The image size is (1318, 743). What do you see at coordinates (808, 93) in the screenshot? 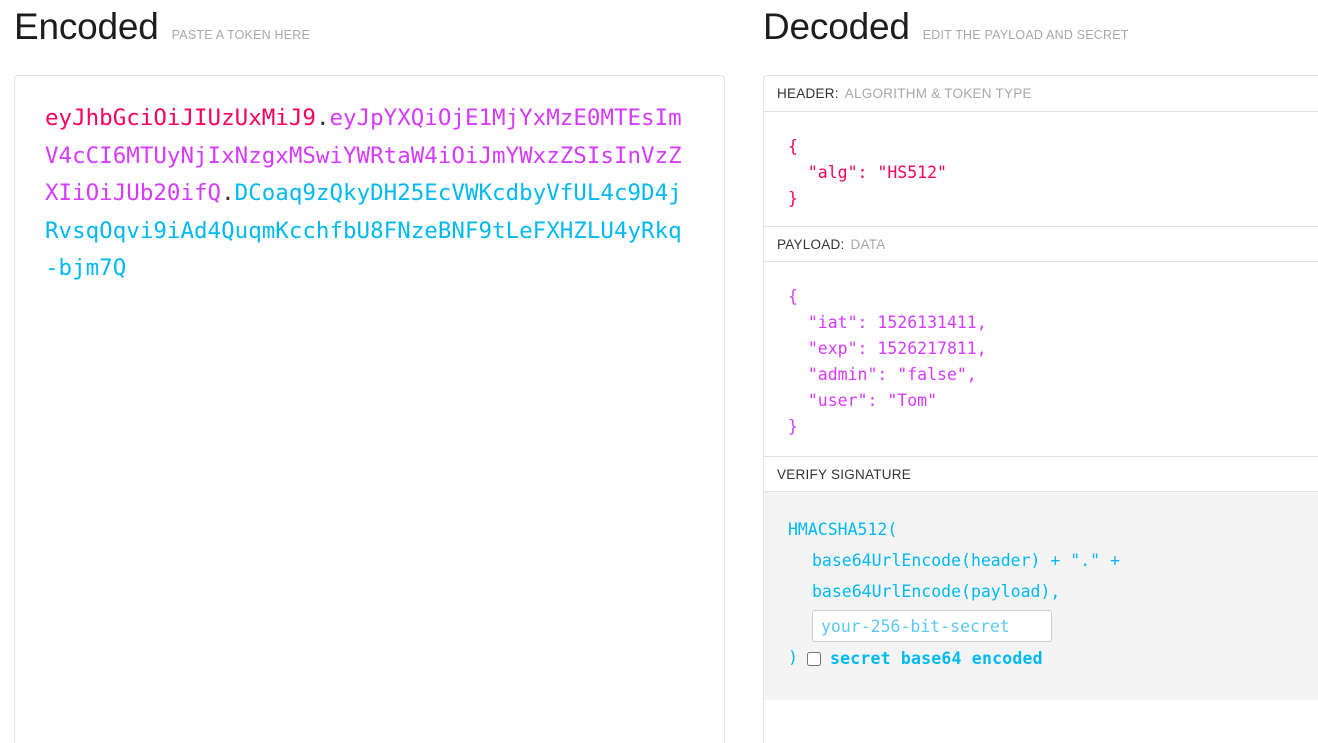
I see `header-section-label: HEADER:` at bounding box center [808, 93].